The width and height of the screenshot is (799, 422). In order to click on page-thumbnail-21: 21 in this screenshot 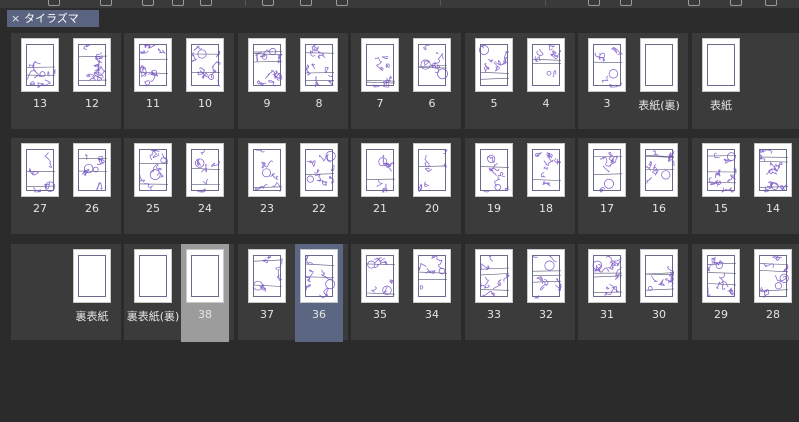, I will do `click(380, 187)`.